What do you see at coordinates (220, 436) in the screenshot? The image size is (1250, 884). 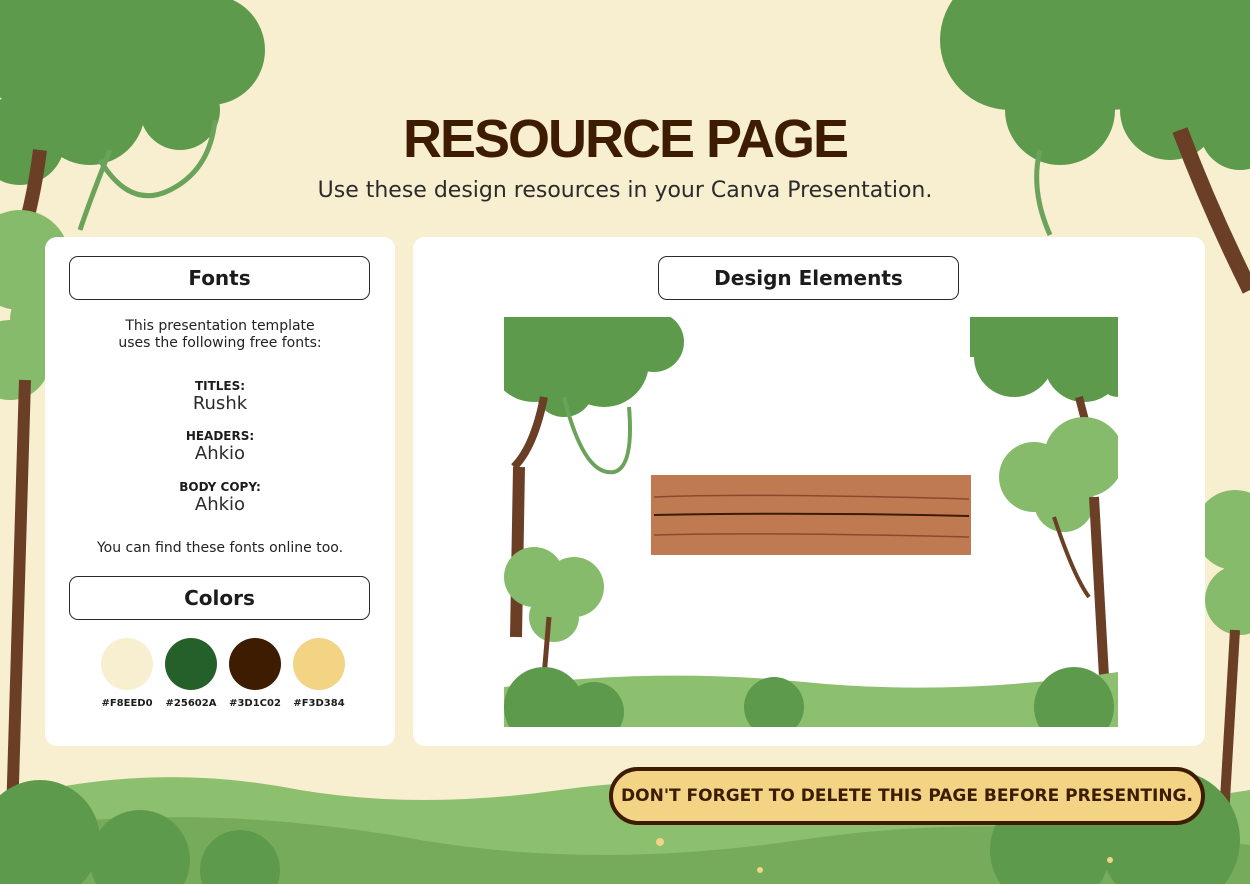 I see `font-label: HEADERS:` at bounding box center [220, 436].